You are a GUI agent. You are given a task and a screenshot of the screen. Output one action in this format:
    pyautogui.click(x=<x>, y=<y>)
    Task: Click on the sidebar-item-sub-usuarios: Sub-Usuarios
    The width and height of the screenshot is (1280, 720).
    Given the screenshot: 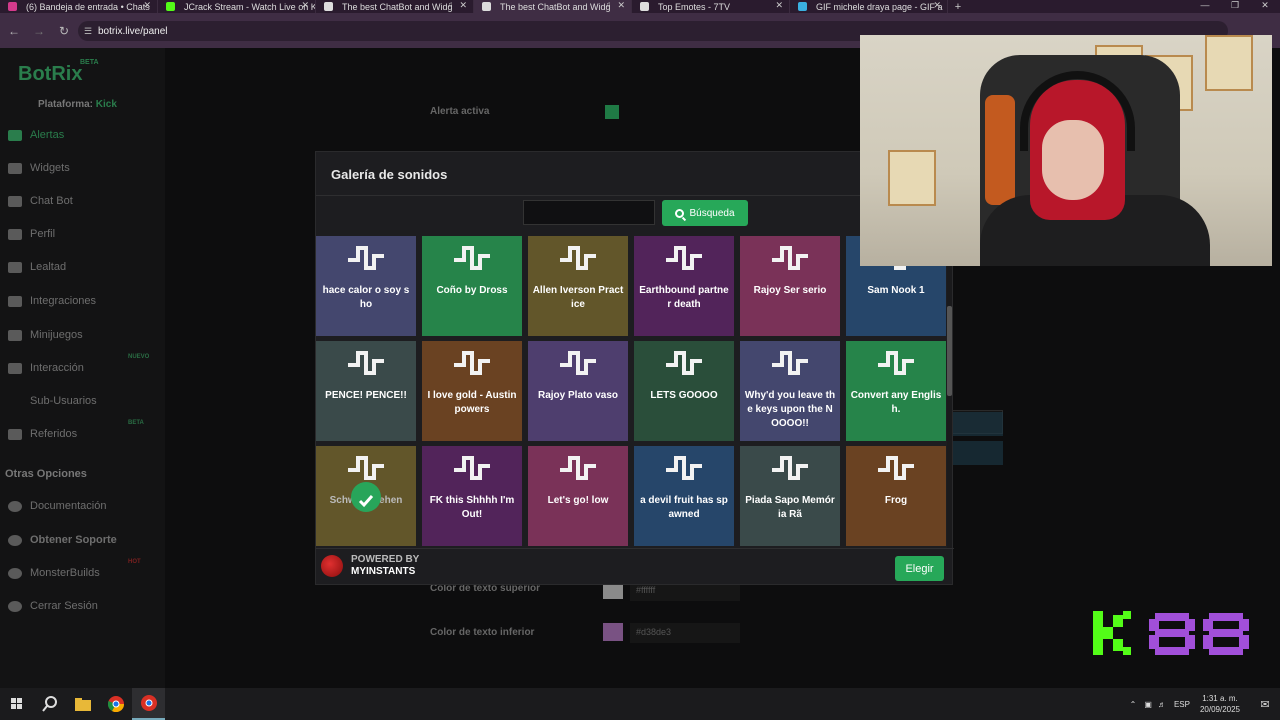 What is the action you would take?
    pyautogui.click(x=52, y=401)
    